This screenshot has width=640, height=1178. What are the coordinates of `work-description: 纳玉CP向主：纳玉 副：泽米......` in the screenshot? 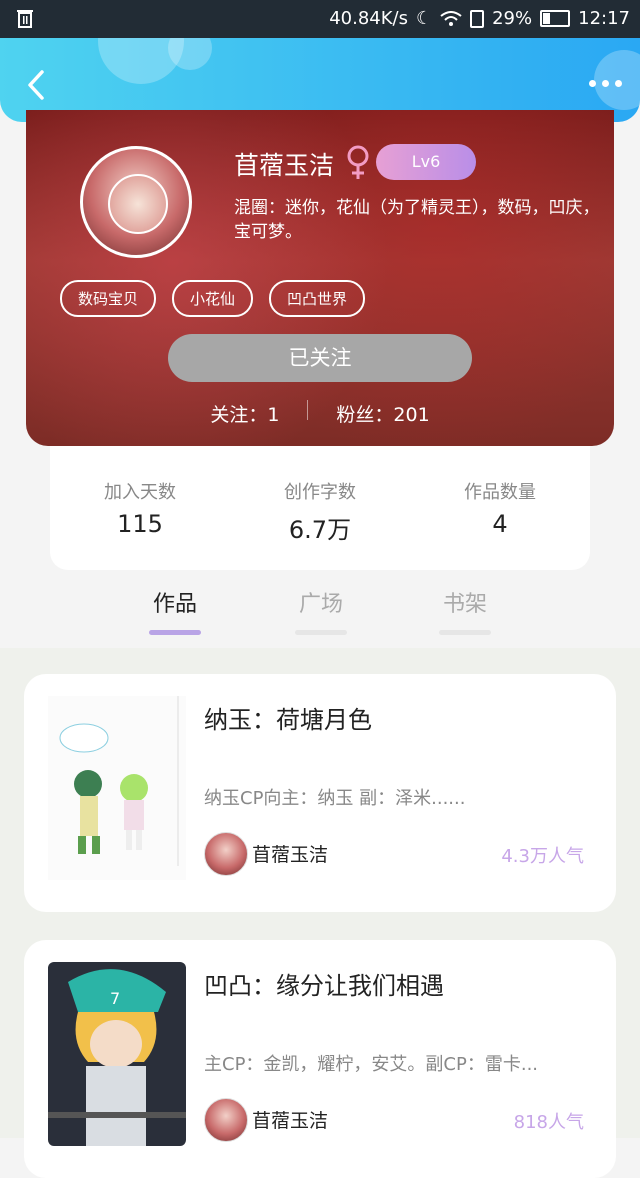 It's located at (335, 798).